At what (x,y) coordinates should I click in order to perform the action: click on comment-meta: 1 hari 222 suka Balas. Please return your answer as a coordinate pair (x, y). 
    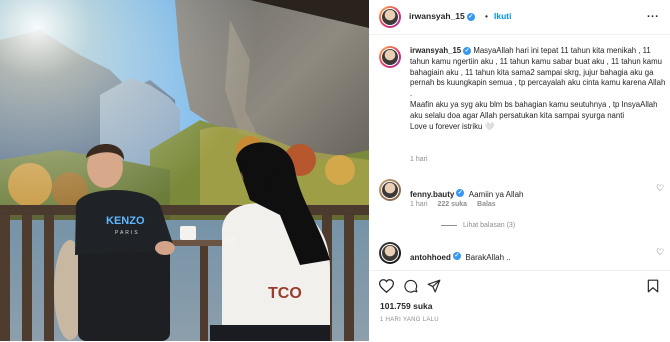
    Looking at the image, I should click on (457, 204).